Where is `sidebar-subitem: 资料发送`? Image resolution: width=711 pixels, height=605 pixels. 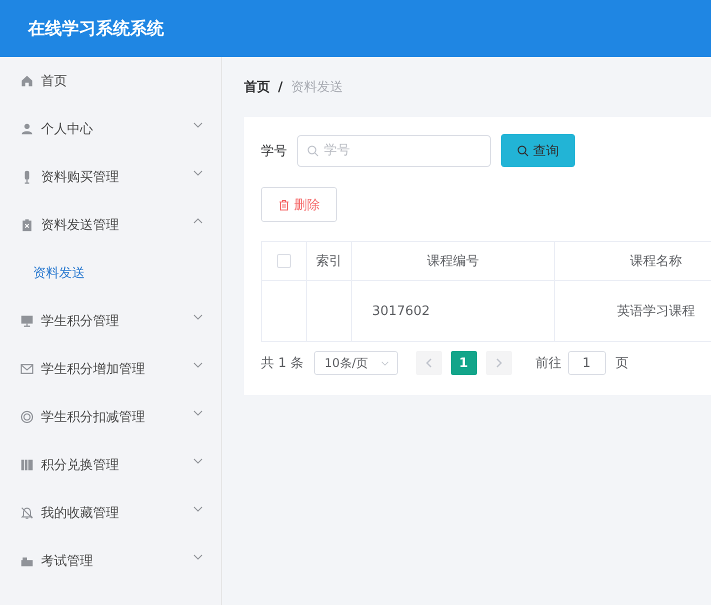 sidebar-subitem: 资料发送 is located at coordinates (110, 273).